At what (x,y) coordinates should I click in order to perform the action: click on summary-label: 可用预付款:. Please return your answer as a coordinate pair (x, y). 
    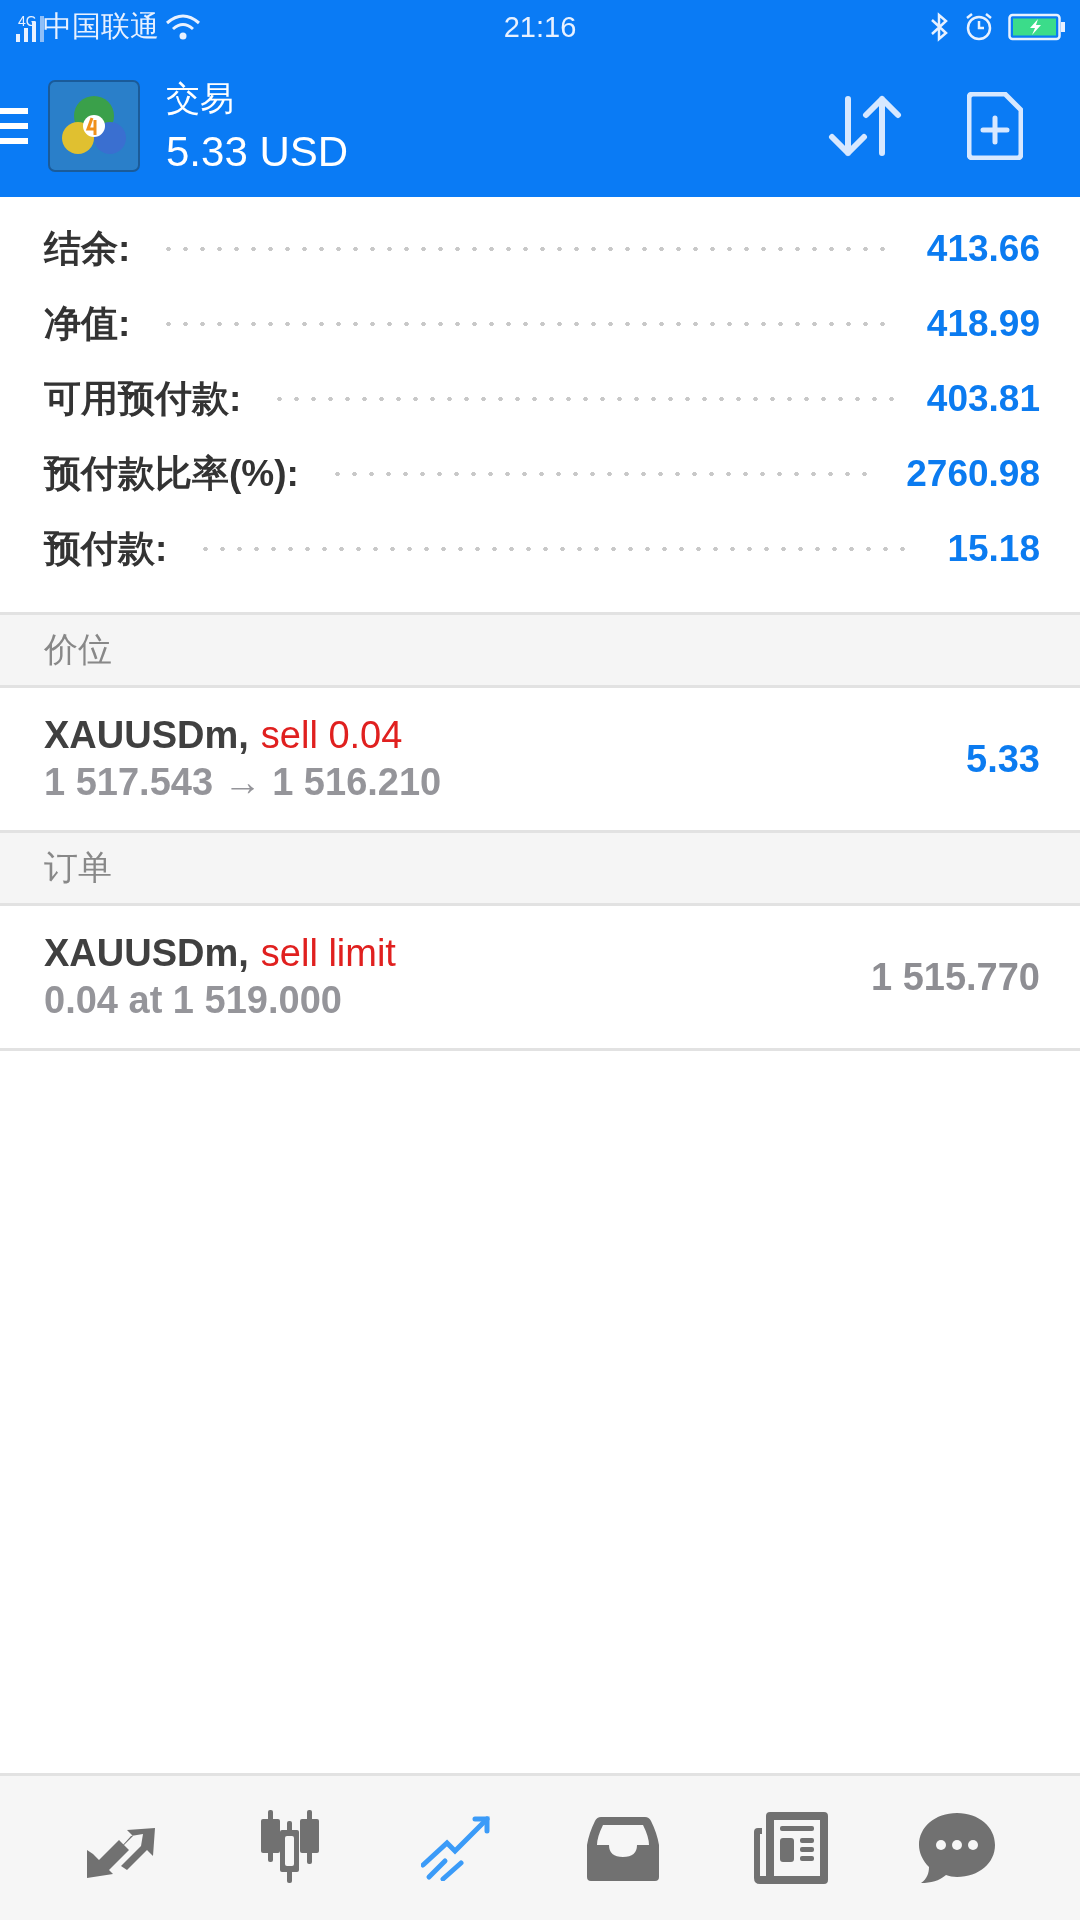
    Looking at the image, I should click on (143, 398).